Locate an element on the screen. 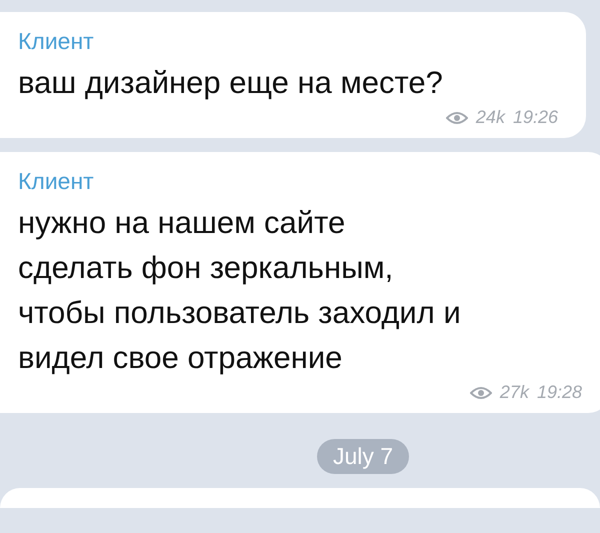  message-text: ваш дизайнер еще на месте? is located at coordinates (231, 83).